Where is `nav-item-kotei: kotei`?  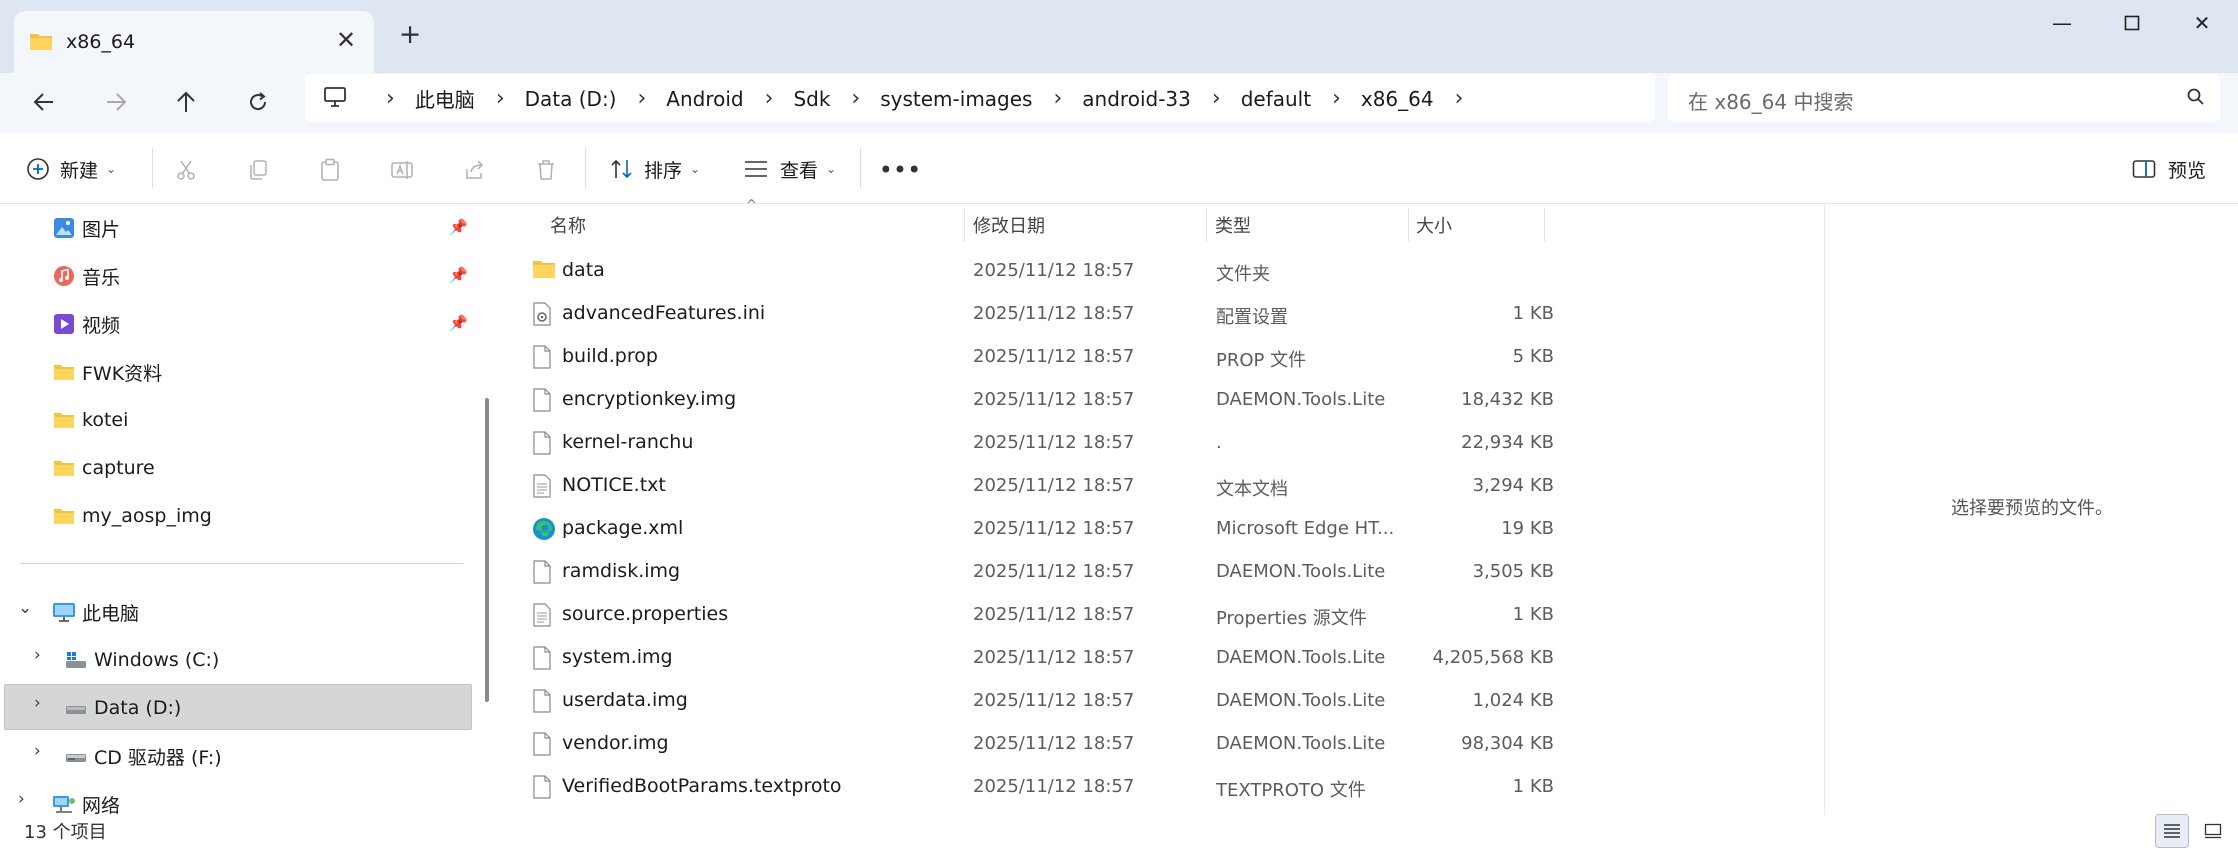 nav-item-kotei: kotei is located at coordinates (90, 420).